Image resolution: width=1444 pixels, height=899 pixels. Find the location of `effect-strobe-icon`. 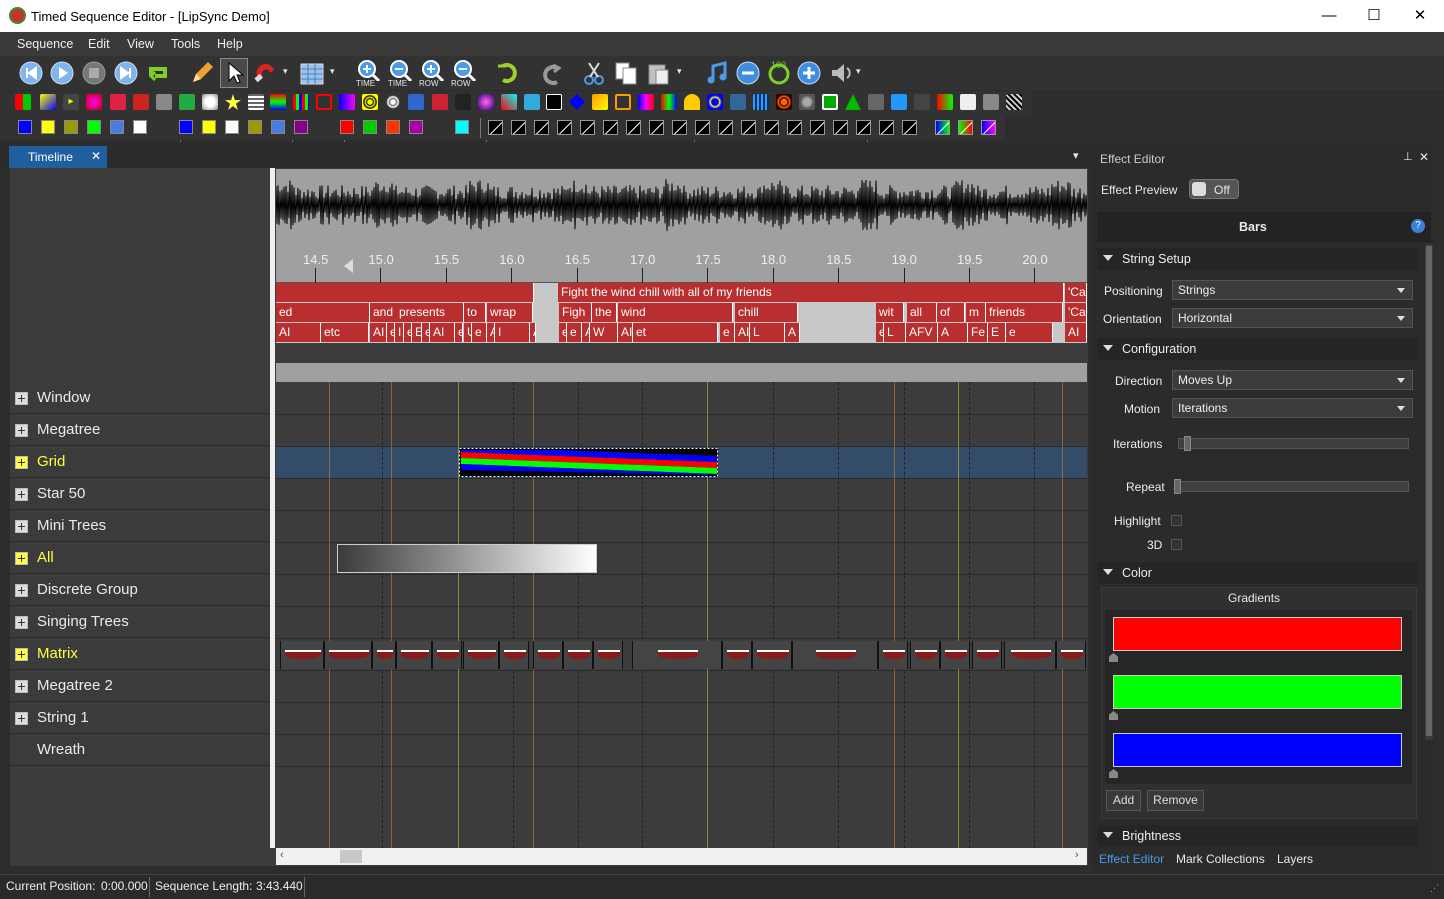

effect-strobe-icon is located at coordinates (876, 102).